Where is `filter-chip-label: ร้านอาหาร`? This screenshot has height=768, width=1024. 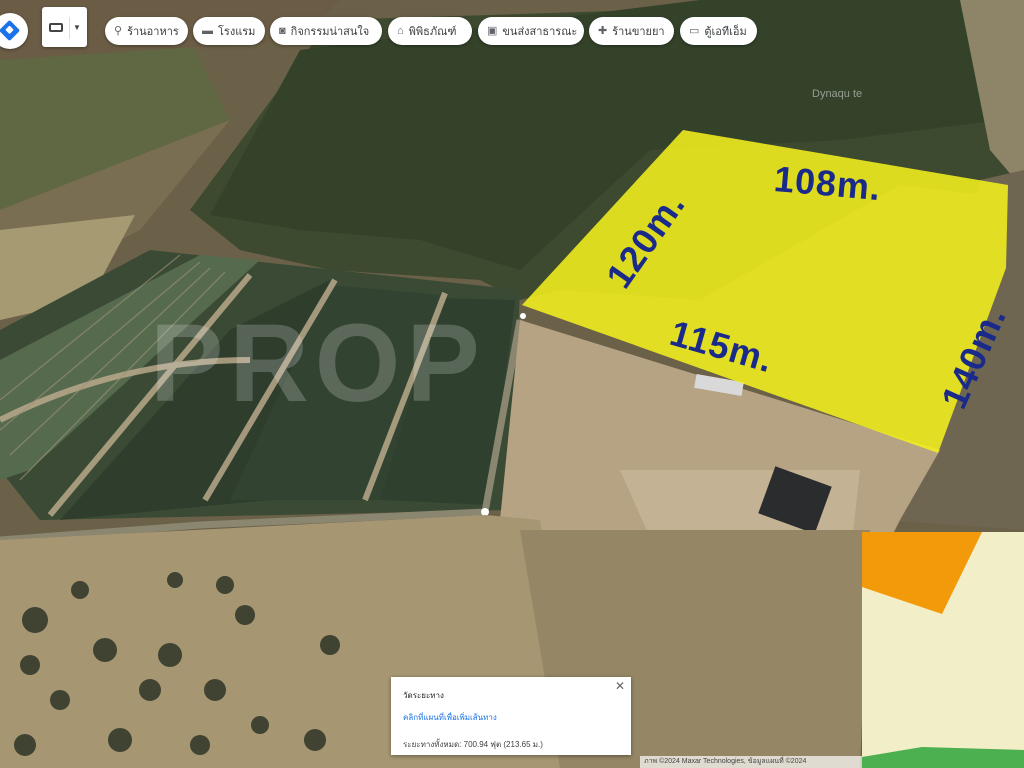
filter-chip-label: ร้านอาหาร is located at coordinates (153, 32).